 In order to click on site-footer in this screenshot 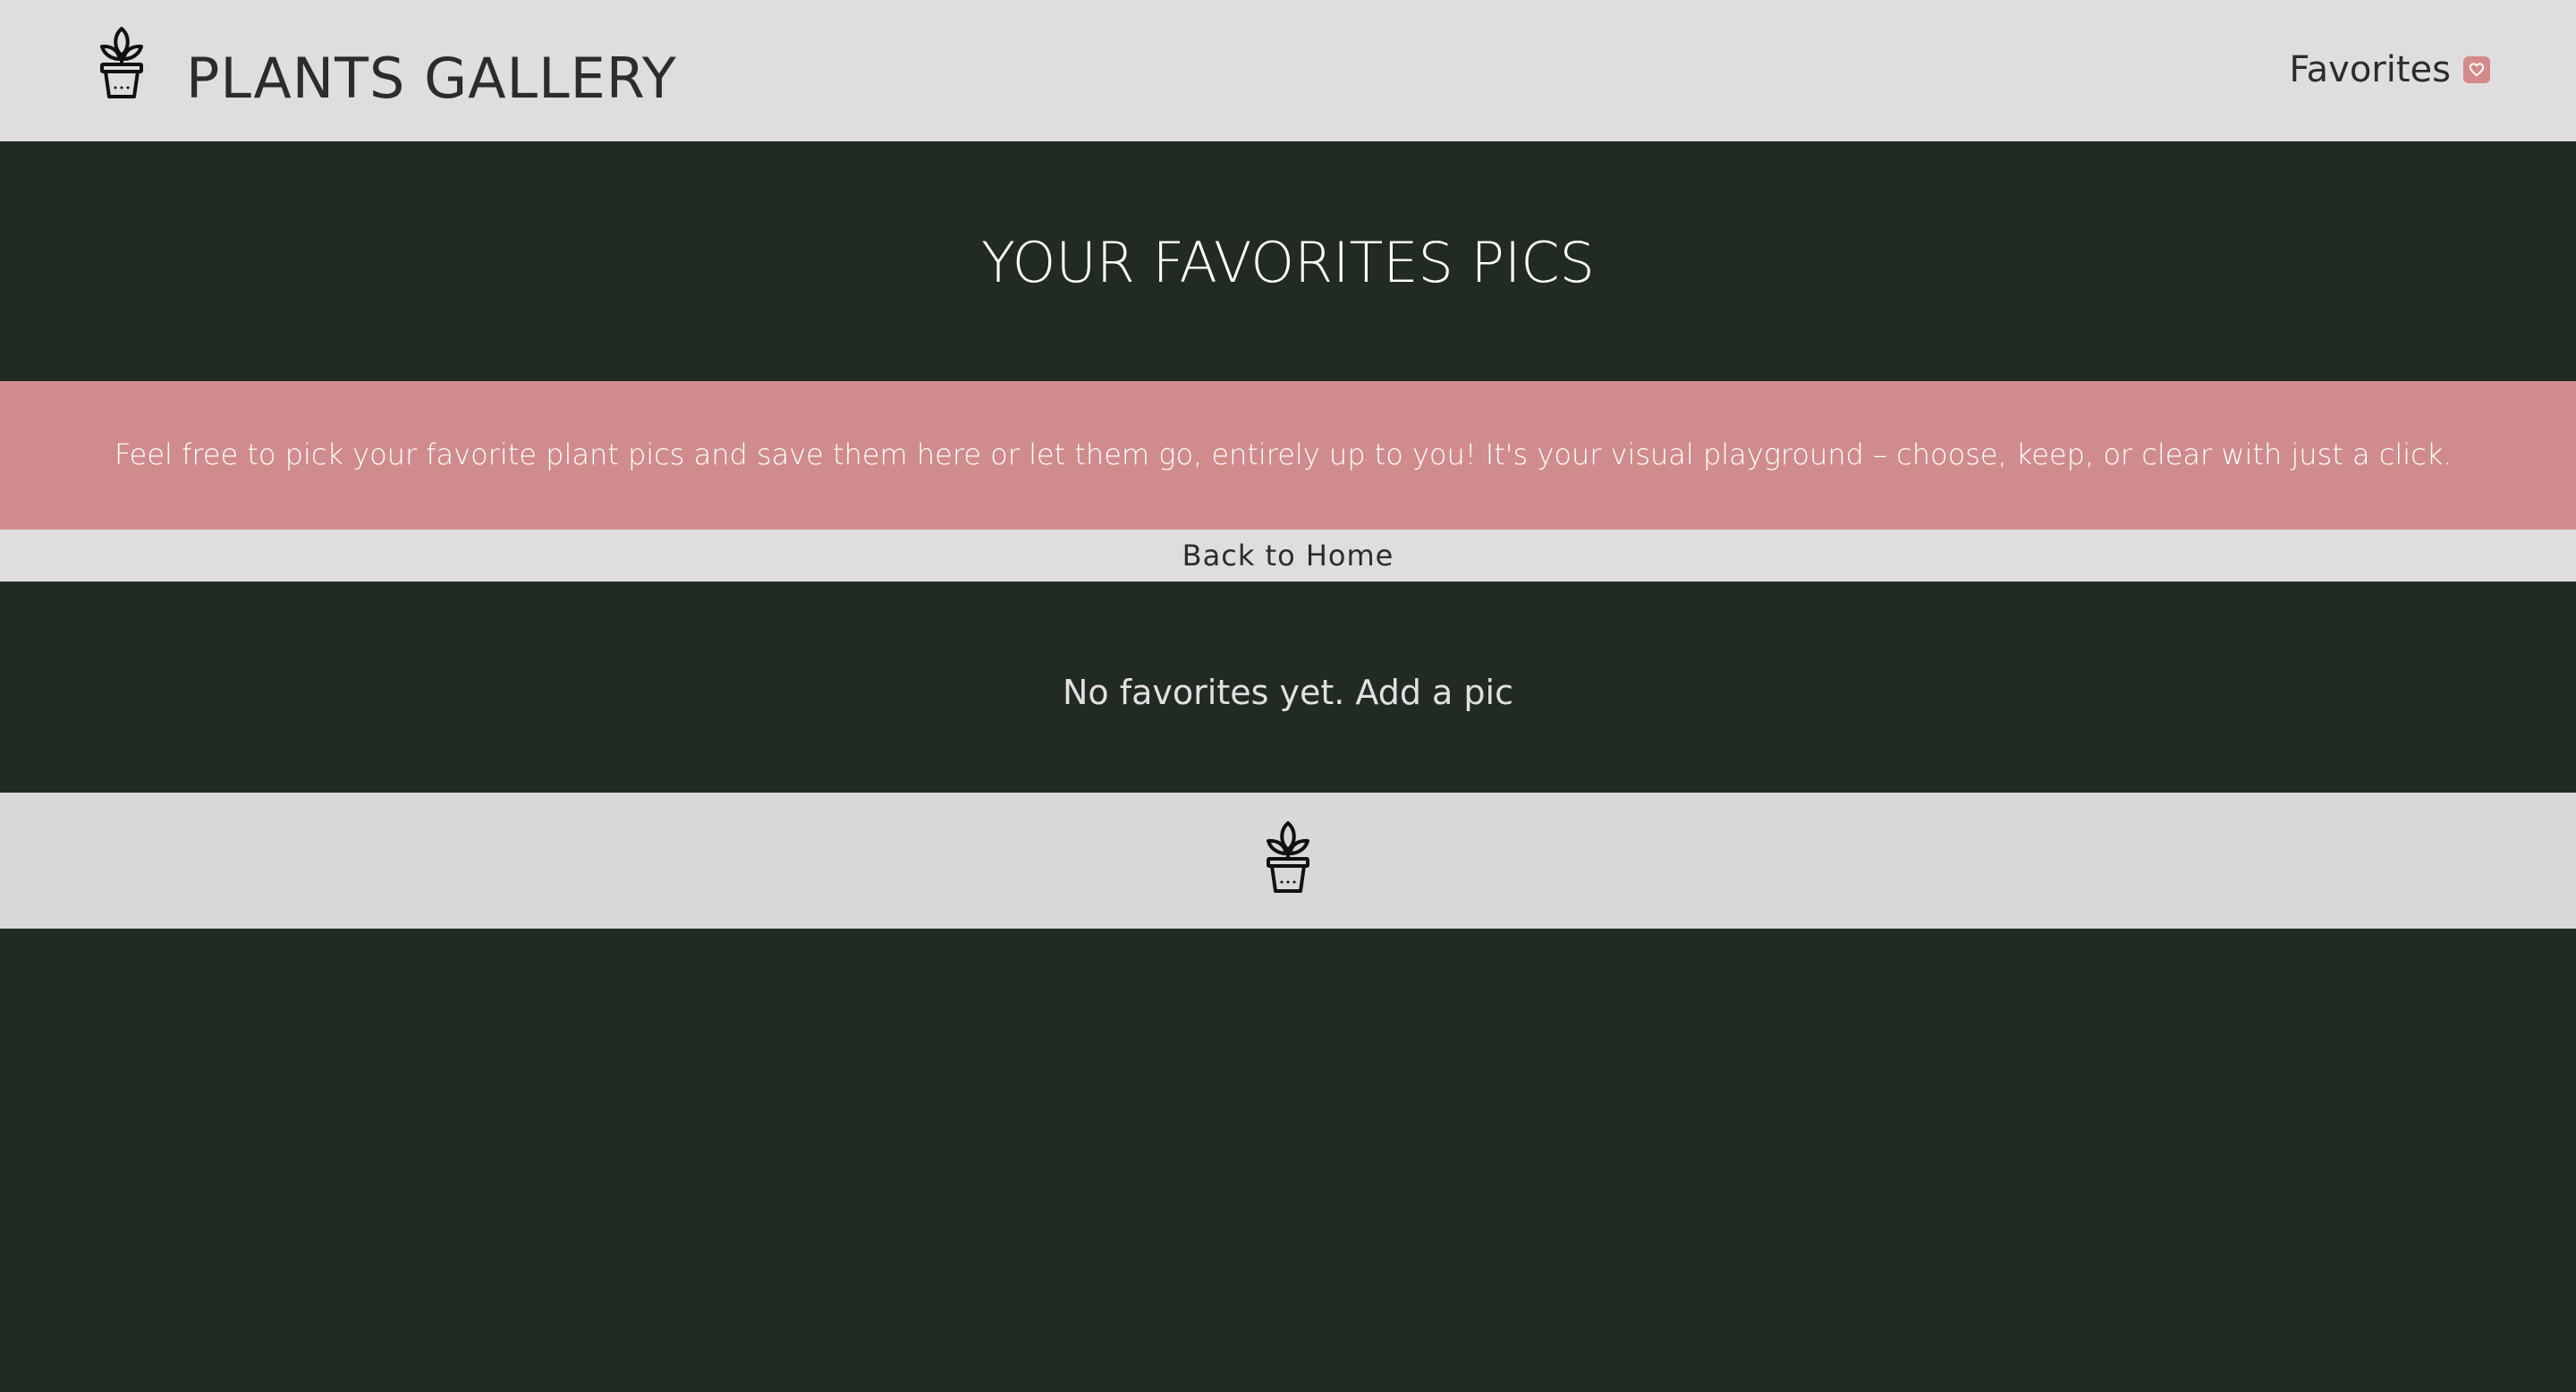, I will do `click(1288, 861)`.